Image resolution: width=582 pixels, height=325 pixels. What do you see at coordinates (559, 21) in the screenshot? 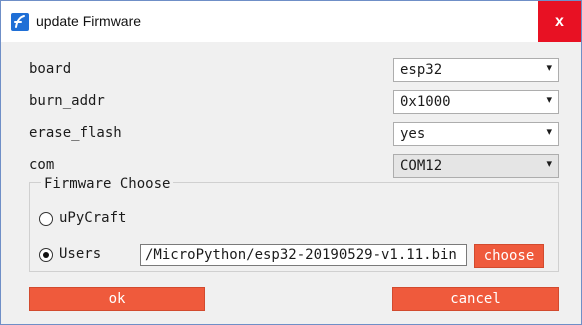
I see `close-button: x` at bounding box center [559, 21].